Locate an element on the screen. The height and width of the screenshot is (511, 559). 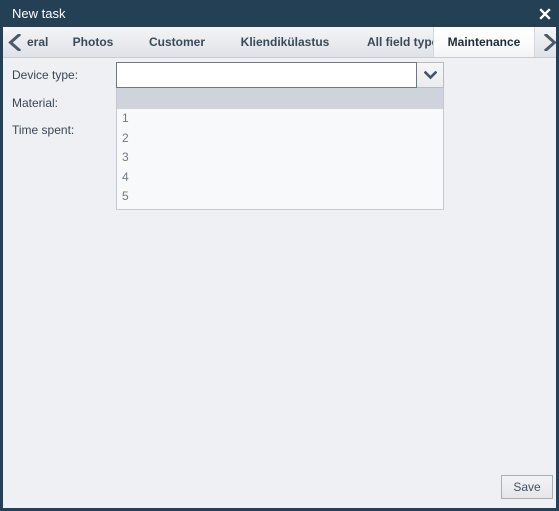
list-item: 2 is located at coordinates (280, 139).